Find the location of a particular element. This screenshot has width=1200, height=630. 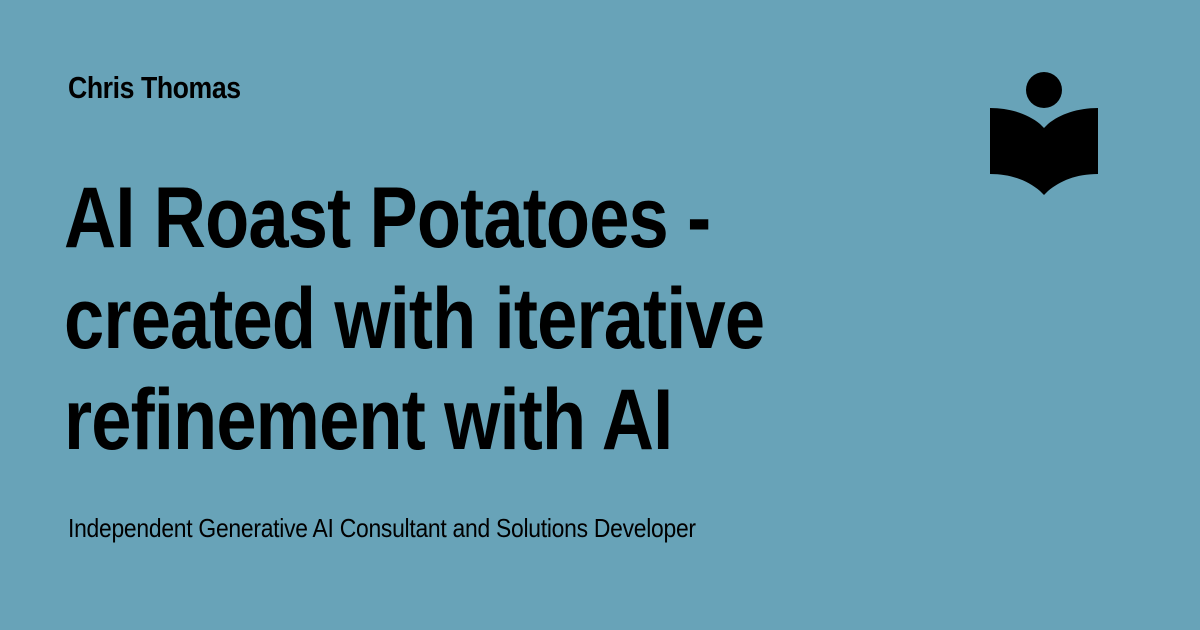

author-name: Chris Thomas is located at coordinates (154, 87).